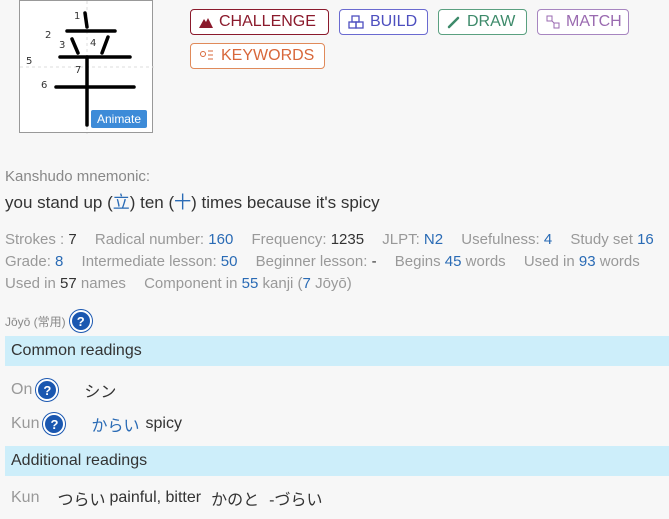 The image size is (669, 519). Describe the element at coordinates (35, 321) in the screenshot. I see `joyo-label: Jōyō (常用)` at that location.